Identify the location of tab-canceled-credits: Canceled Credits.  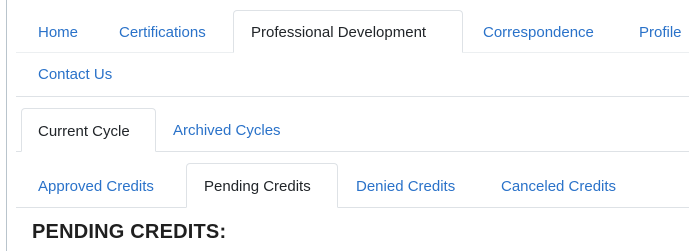
(550, 180).